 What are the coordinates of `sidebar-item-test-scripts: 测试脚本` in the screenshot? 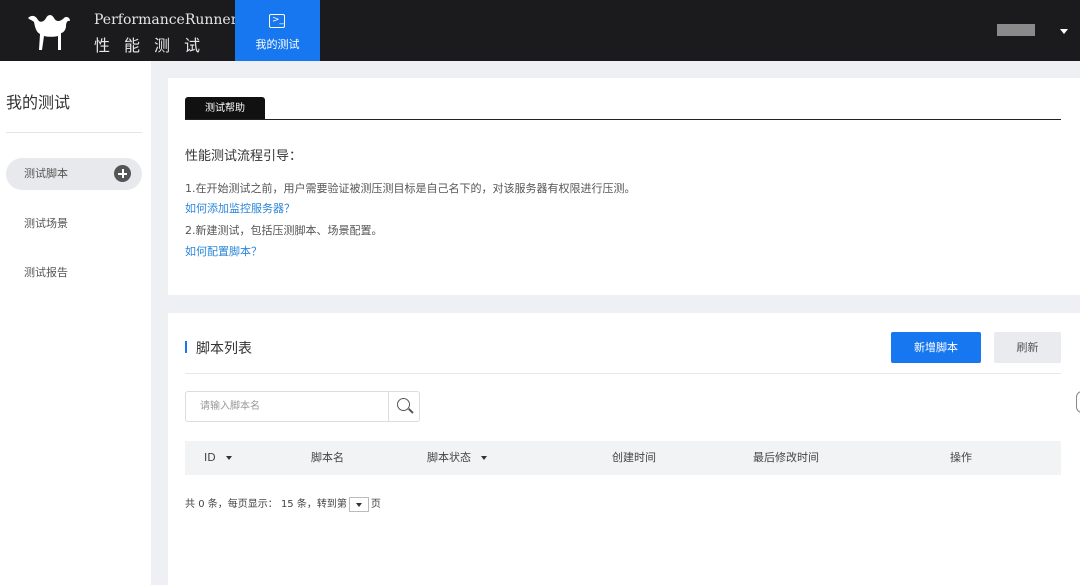 It's located at (74, 174).